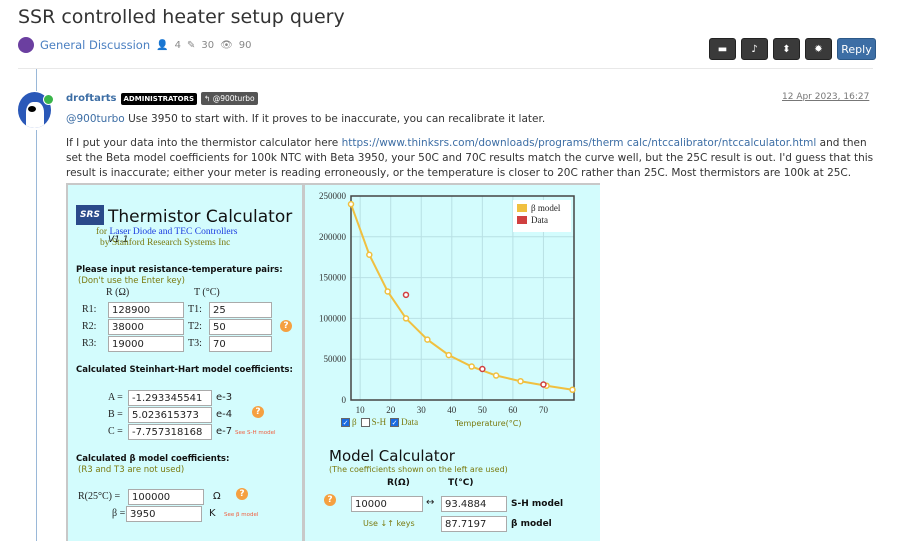 The height and width of the screenshot is (541, 918). I want to click on t1-input: 25, so click(240, 310).